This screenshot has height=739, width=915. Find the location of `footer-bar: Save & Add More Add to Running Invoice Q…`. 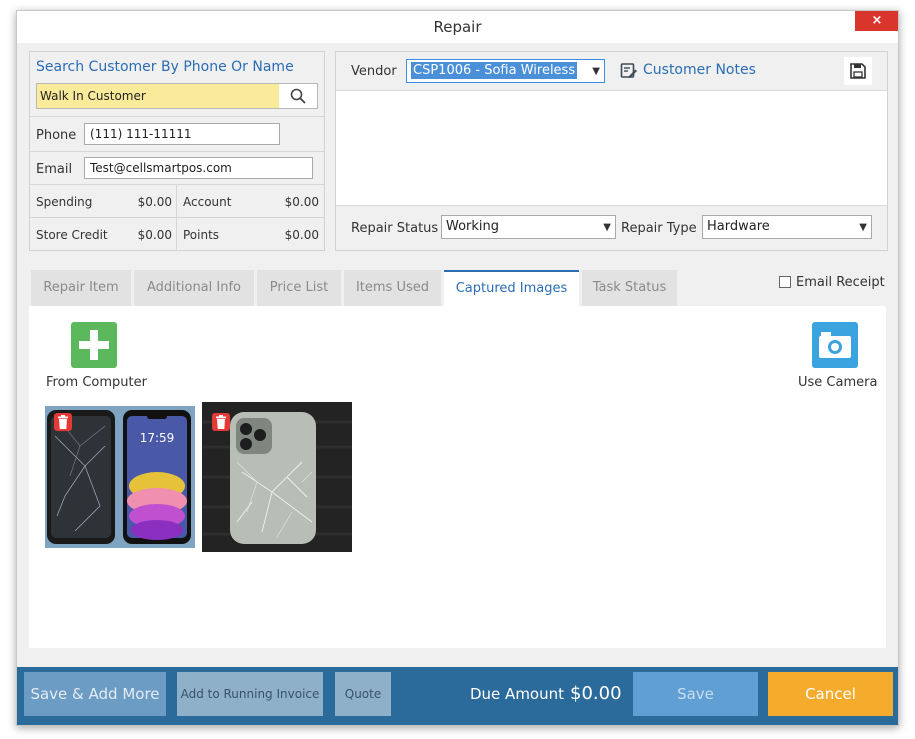

footer-bar: Save & Add More Add to Running Invoice Q… is located at coordinates (457, 696).